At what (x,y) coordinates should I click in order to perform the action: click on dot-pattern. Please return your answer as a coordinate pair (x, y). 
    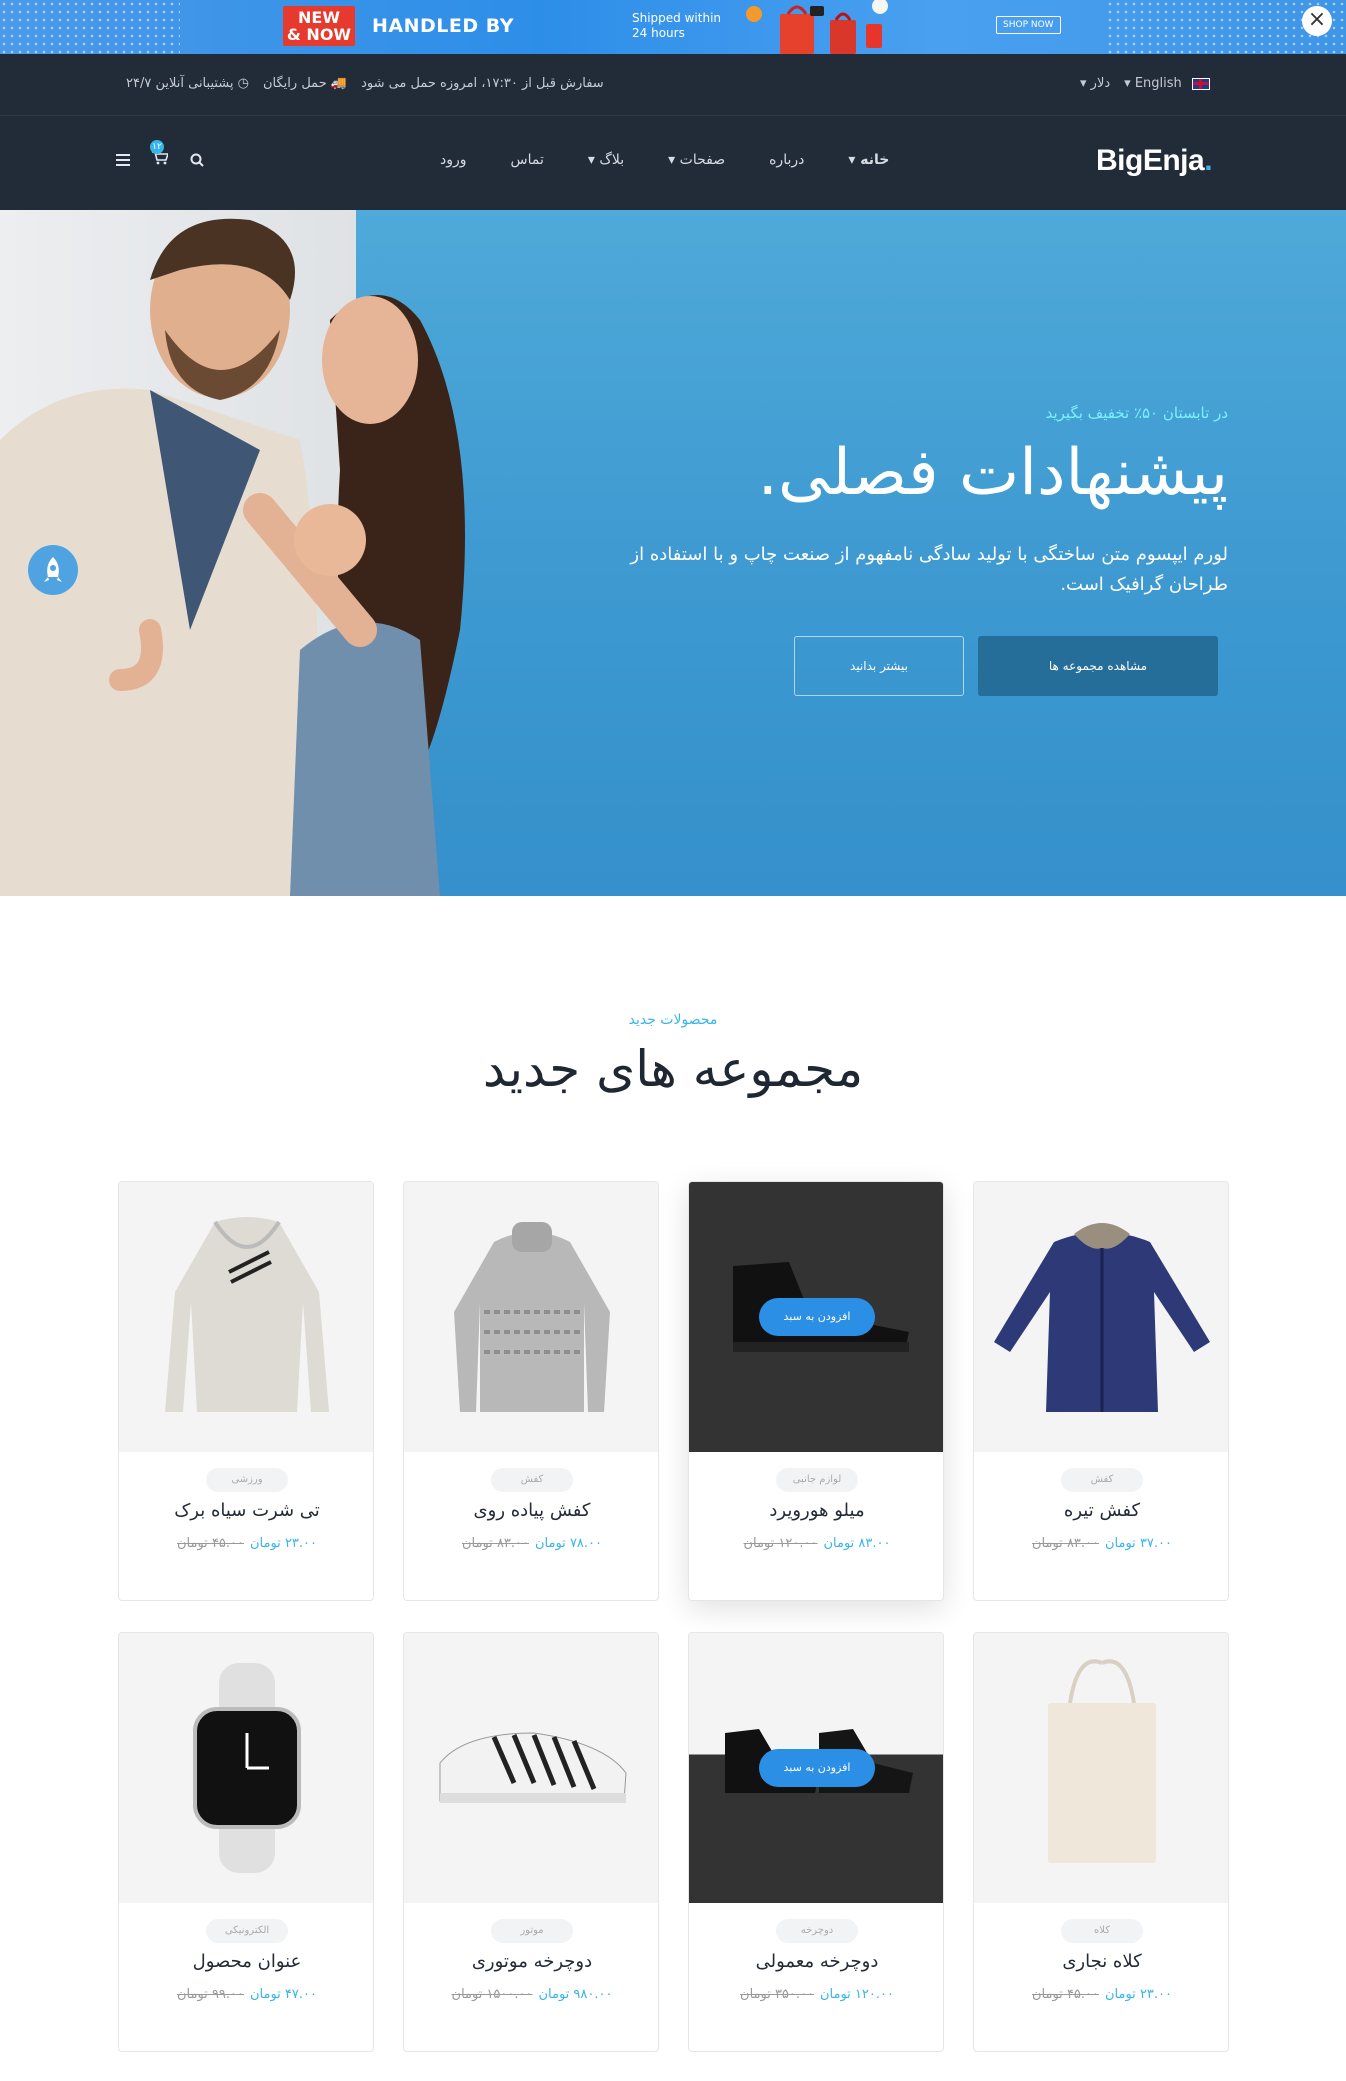
    Looking at the image, I should click on (90, 27).